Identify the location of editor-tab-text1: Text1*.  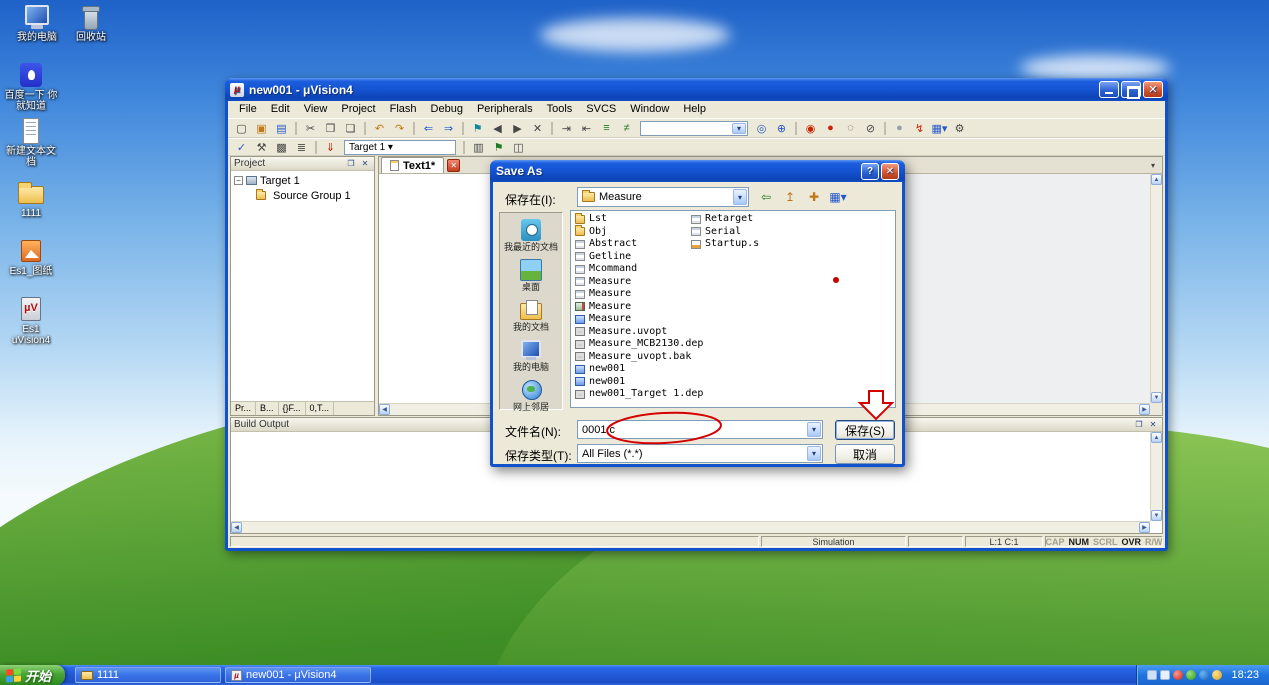
(413, 165).